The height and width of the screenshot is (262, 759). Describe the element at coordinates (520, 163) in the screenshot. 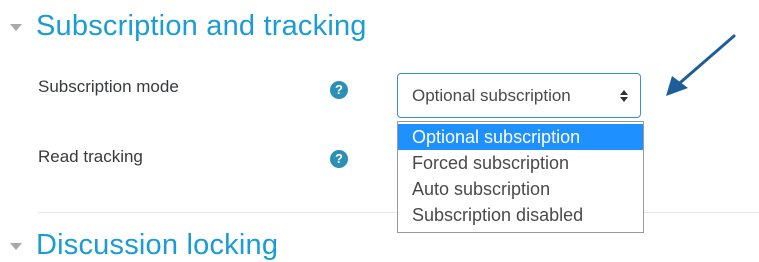

I see `dropdown-option: Forced subscription` at that location.